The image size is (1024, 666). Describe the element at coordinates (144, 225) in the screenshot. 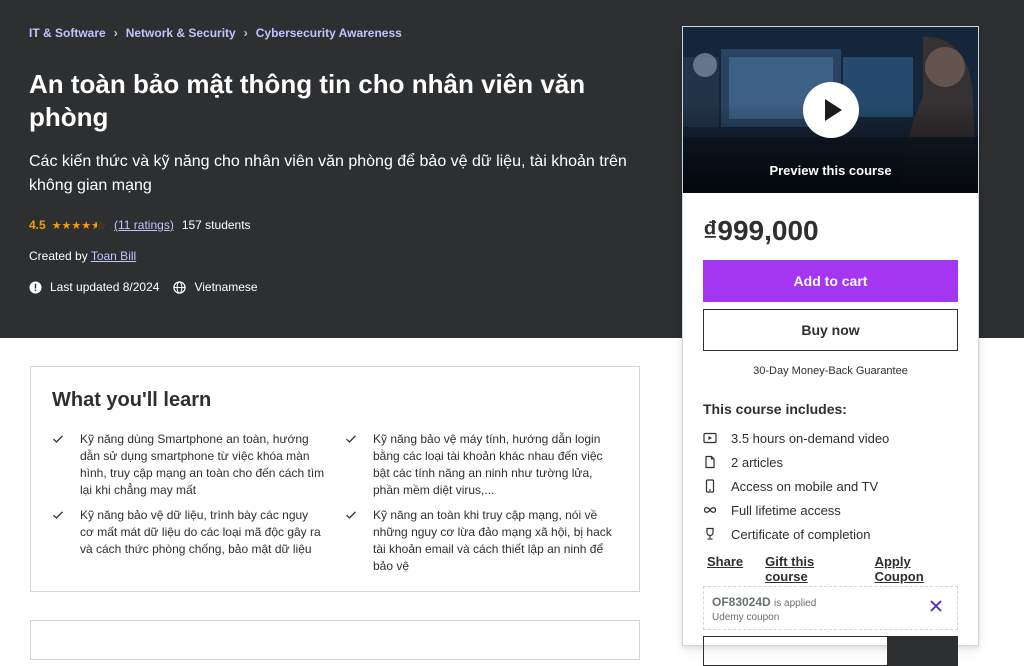

I see `ratings-count-link: (11 ratings)` at that location.